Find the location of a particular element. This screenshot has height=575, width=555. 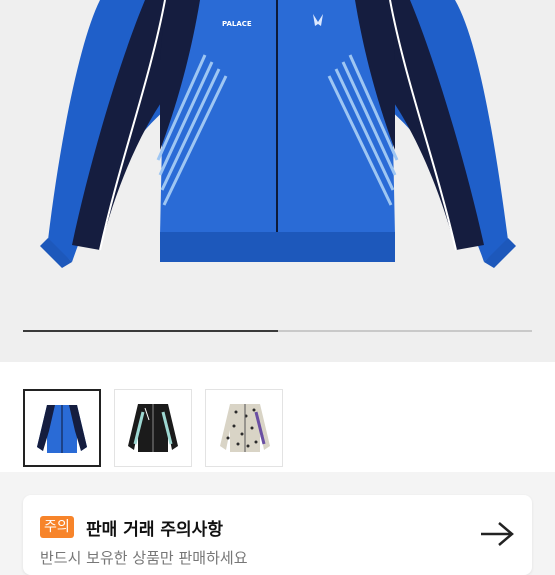

arrow-right-icon is located at coordinates (497, 534).